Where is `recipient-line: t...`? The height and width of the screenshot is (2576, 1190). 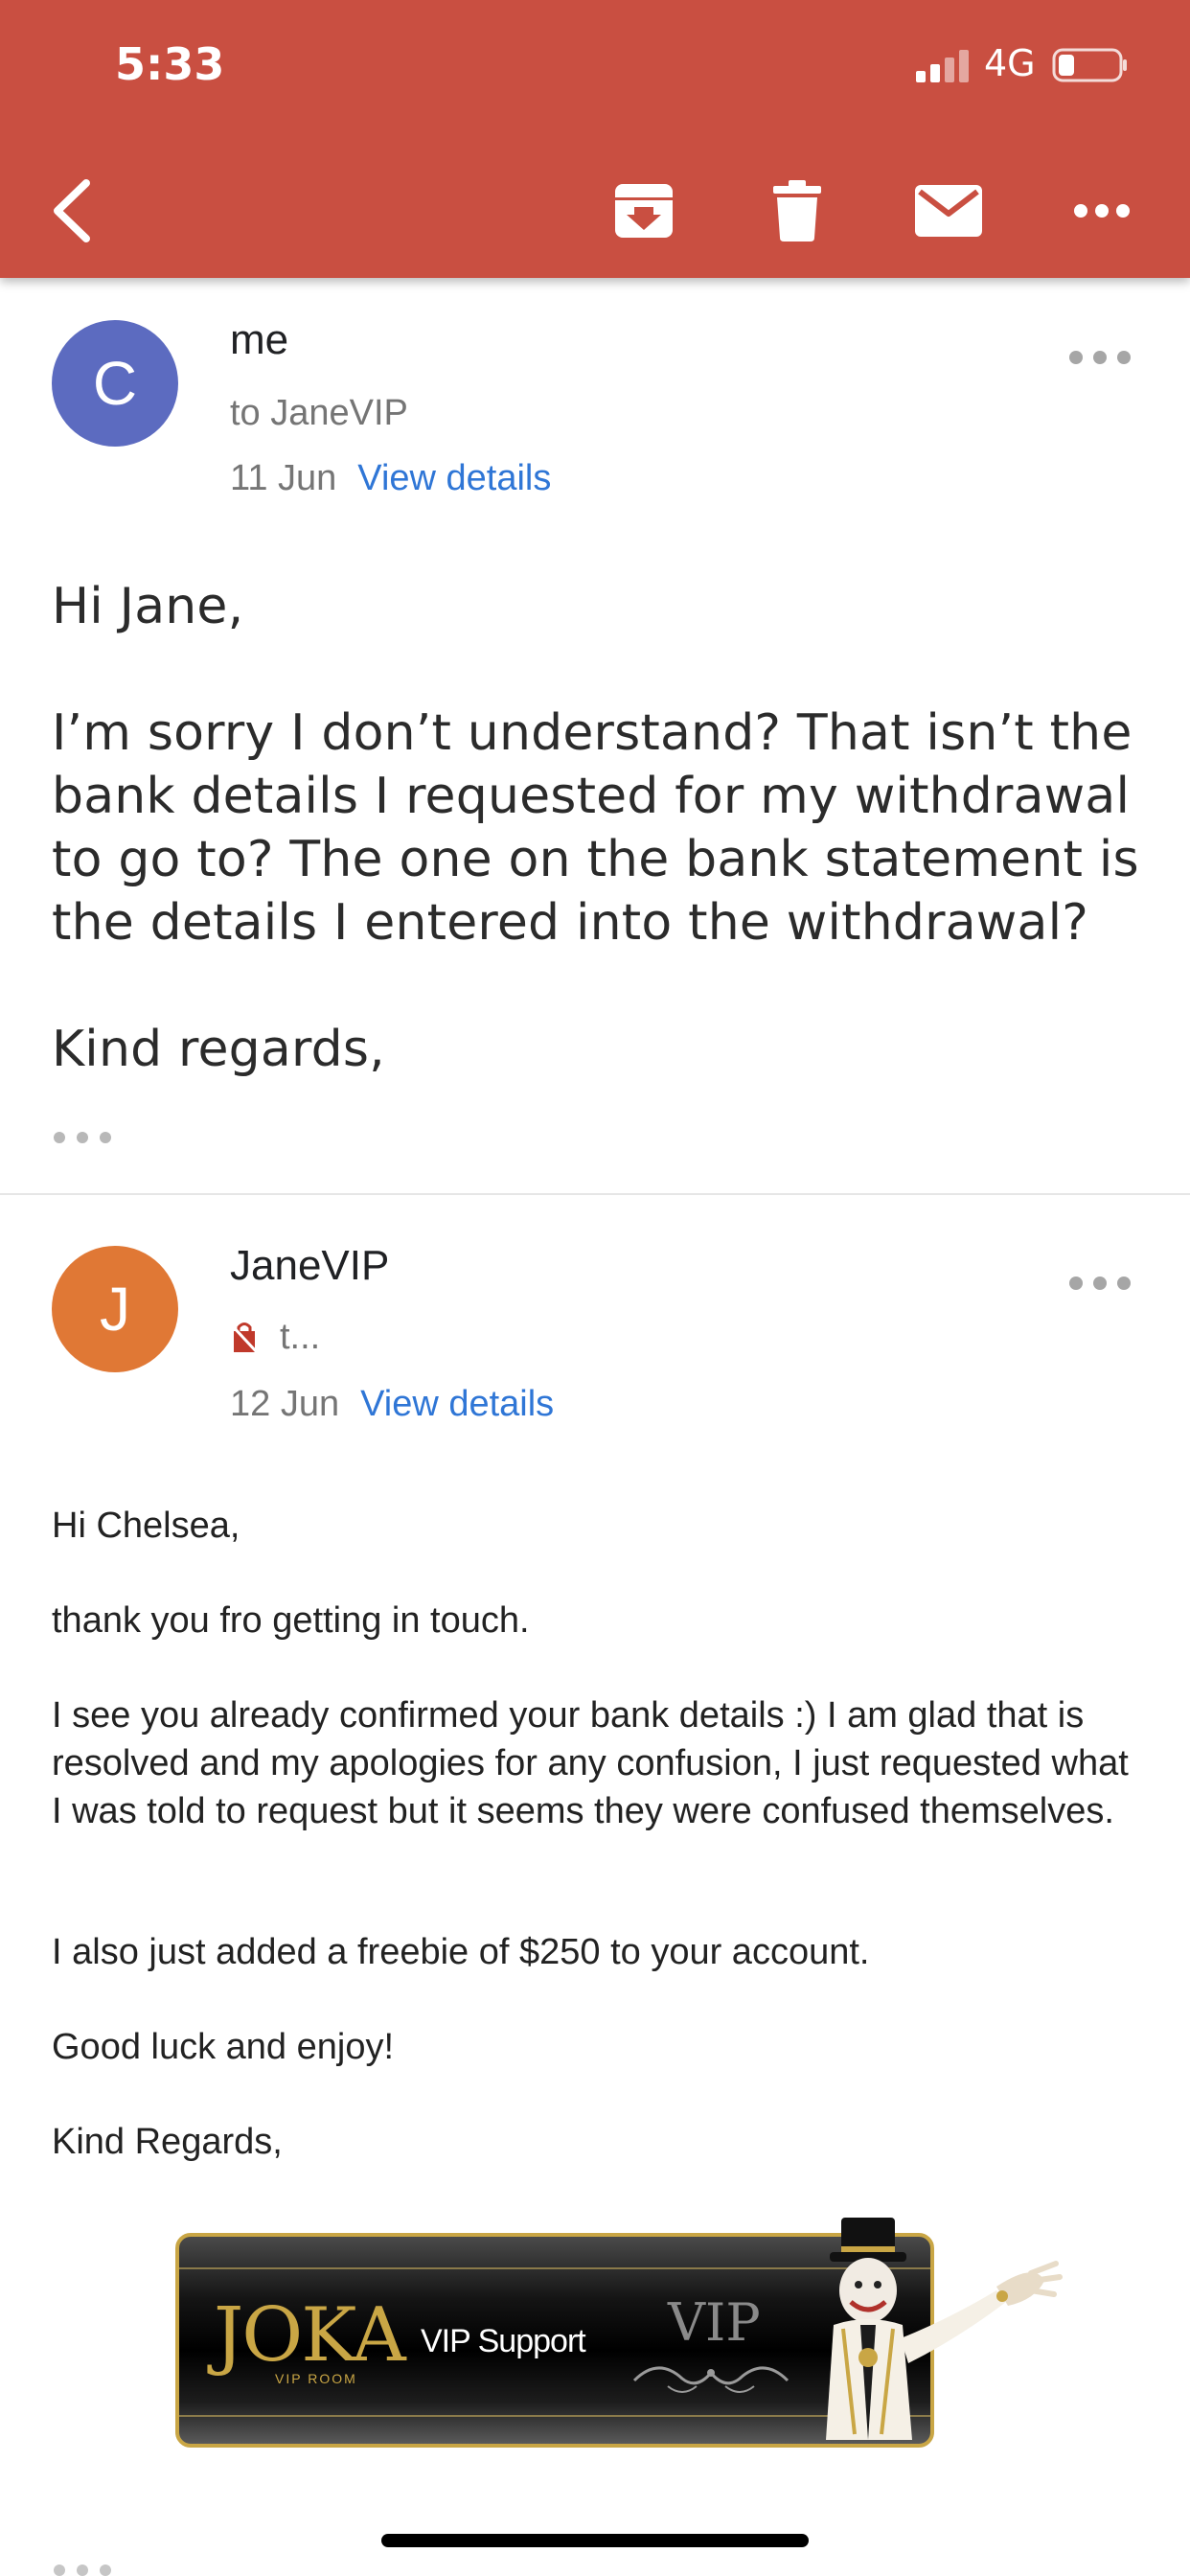
recipient-line: t... is located at coordinates (301, 1337).